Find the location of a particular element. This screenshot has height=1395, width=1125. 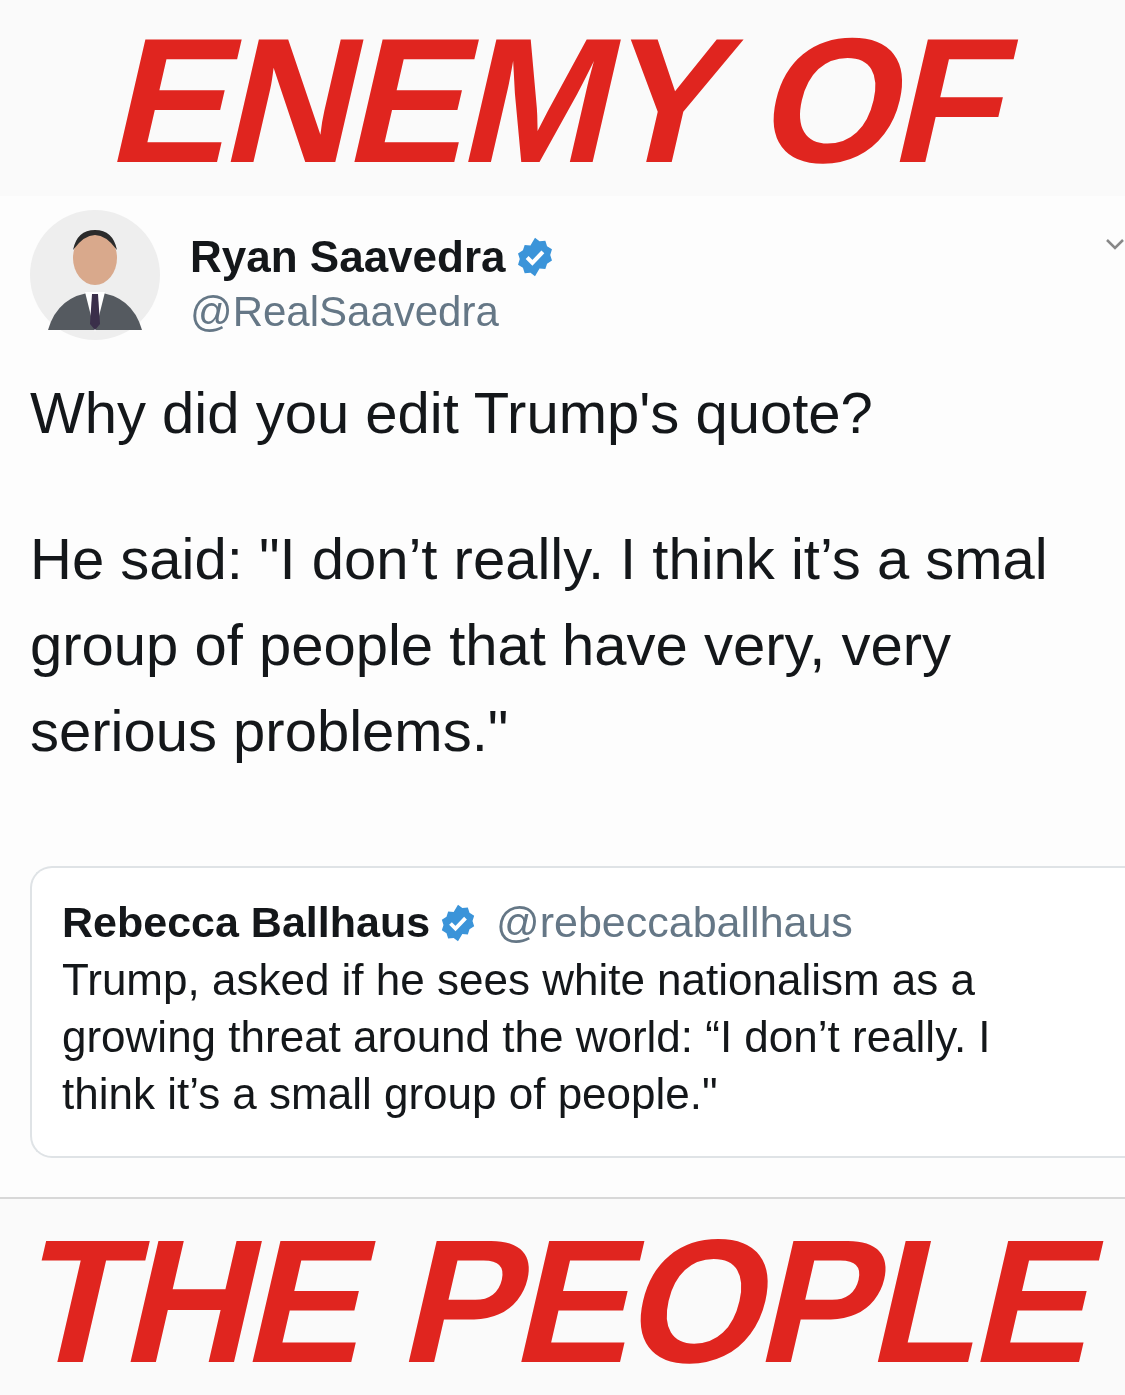

author-name: Ryan Saavedra is located at coordinates (348, 257).